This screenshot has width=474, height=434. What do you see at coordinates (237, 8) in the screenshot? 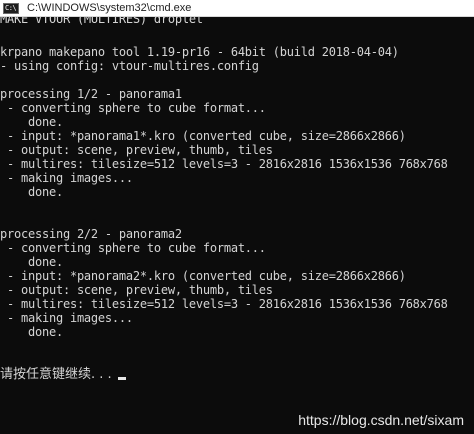
I see `title-bar: C:\ C:\WINDOWS\system32\cmd.exe` at bounding box center [237, 8].